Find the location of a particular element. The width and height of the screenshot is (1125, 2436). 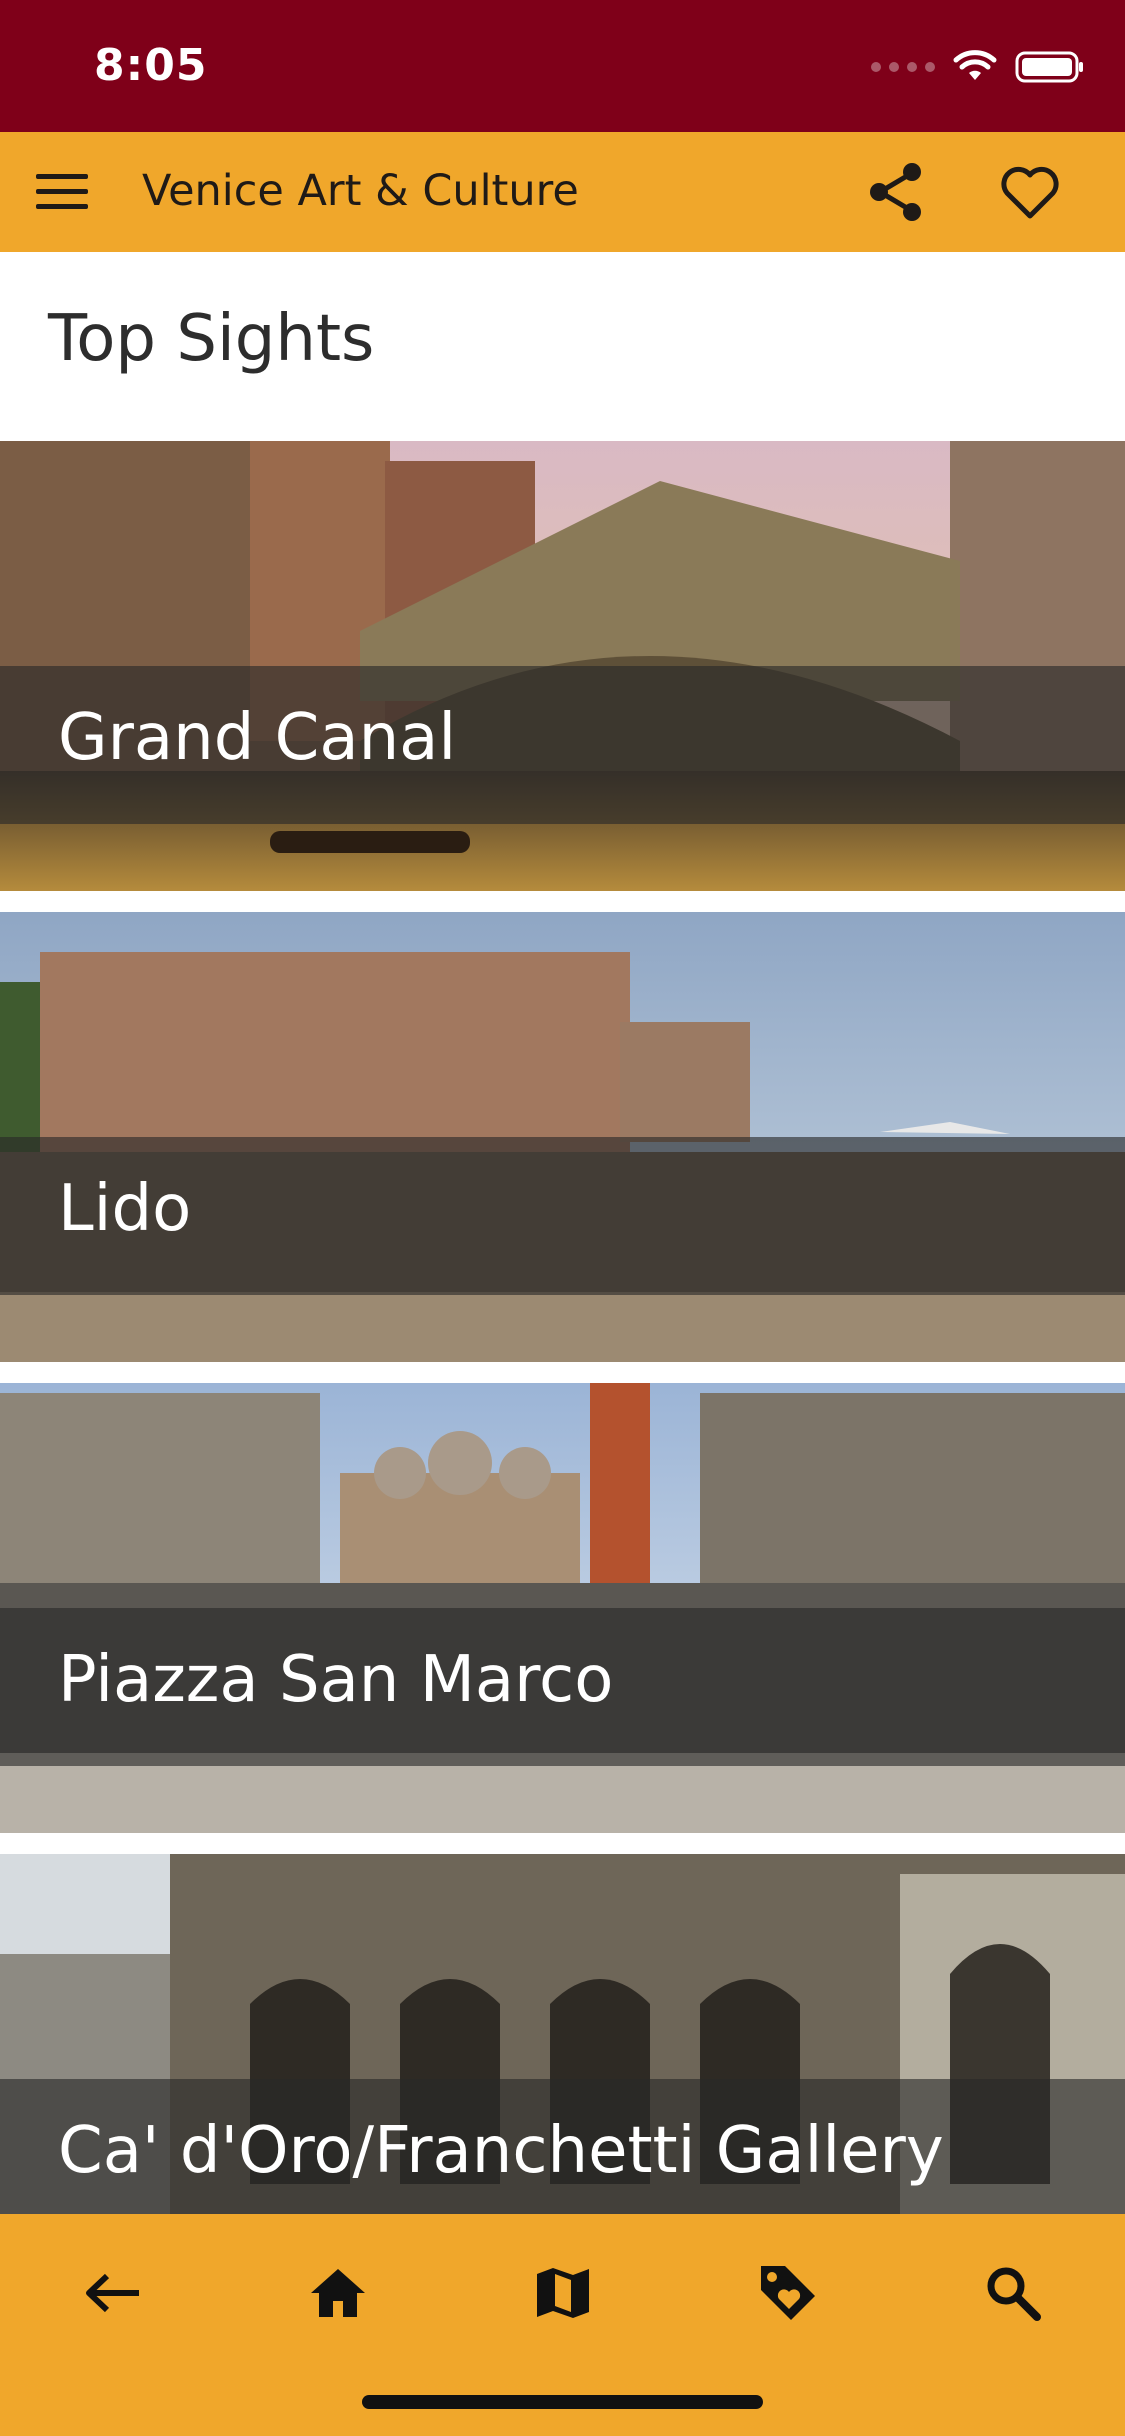

battery-icon is located at coordinates (1049, 67).